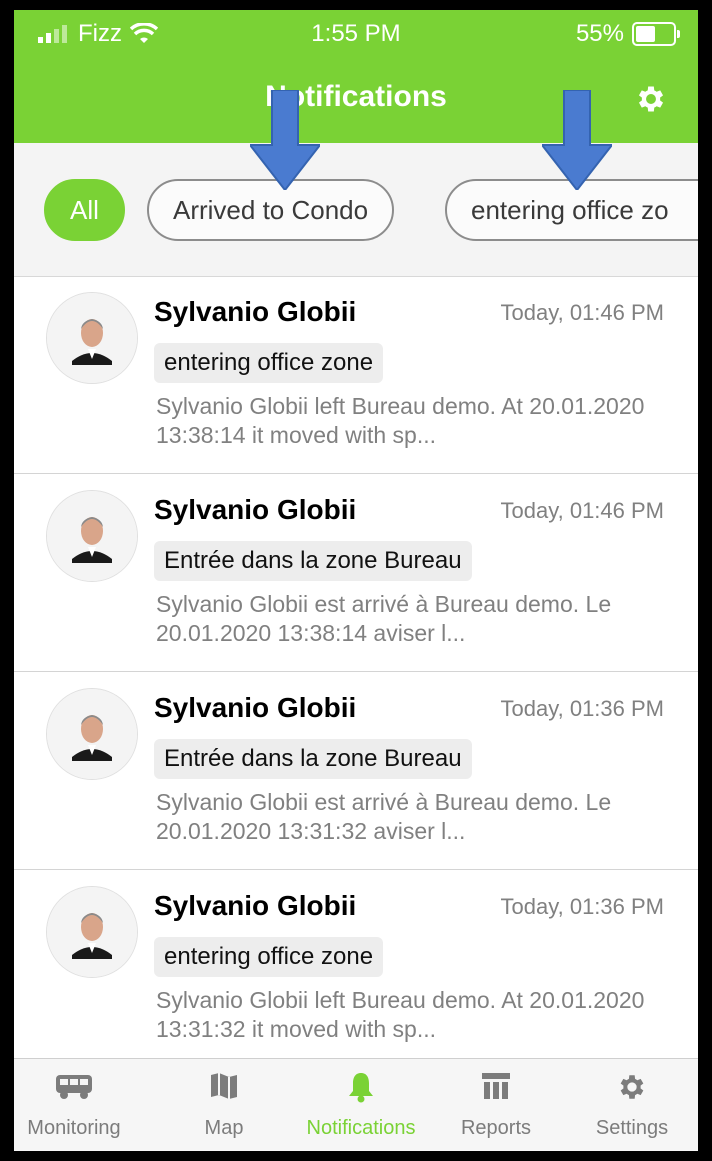  Describe the element at coordinates (361, 1088) in the screenshot. I see `bell-icon` at that location.